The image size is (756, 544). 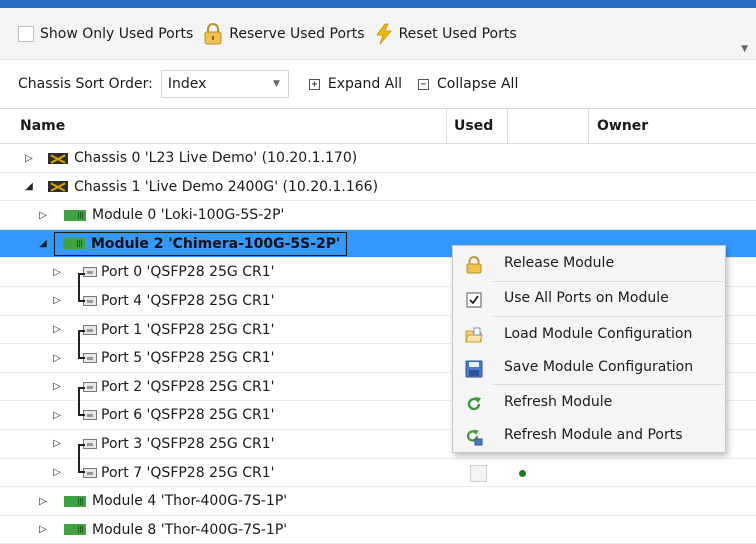 I want to click on tree-row-label: Chassis 0 'L23 Live Demo' (10.20.1.170), so click(x=216, y=158).